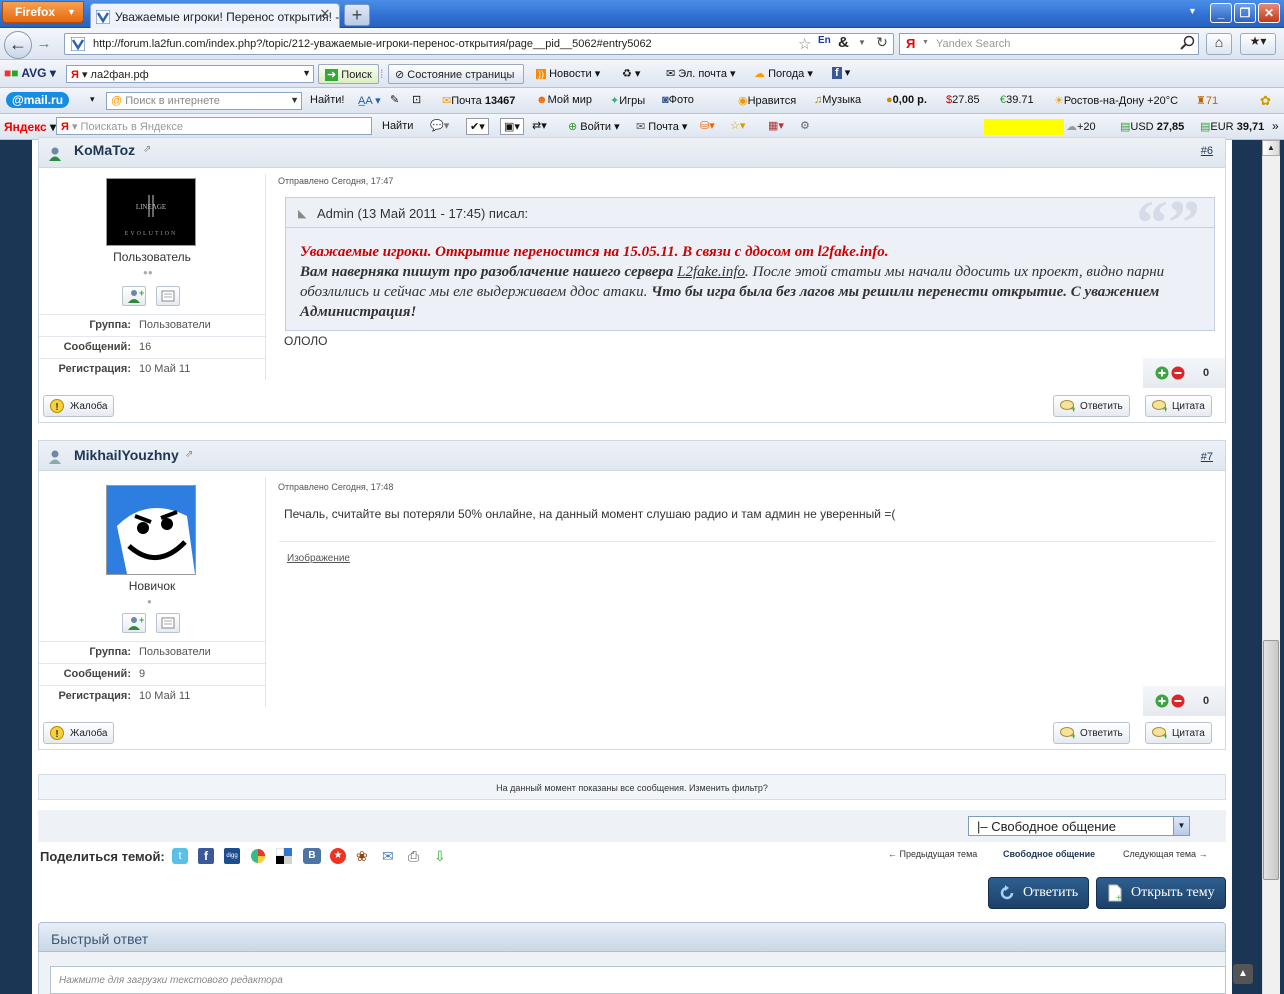  Describe the element at coordinates (568, 73) in the screenshot. I see `news-menu: )) Новости ▾` at that location.